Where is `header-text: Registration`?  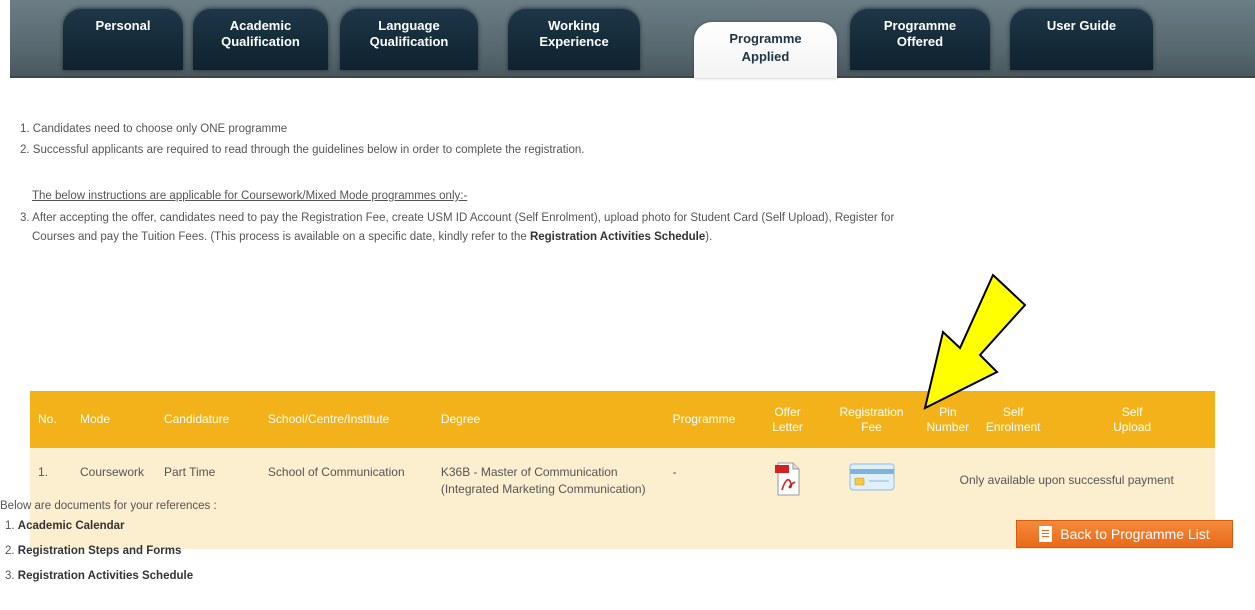 header-text: Registration is located at coordinates (871, 411).